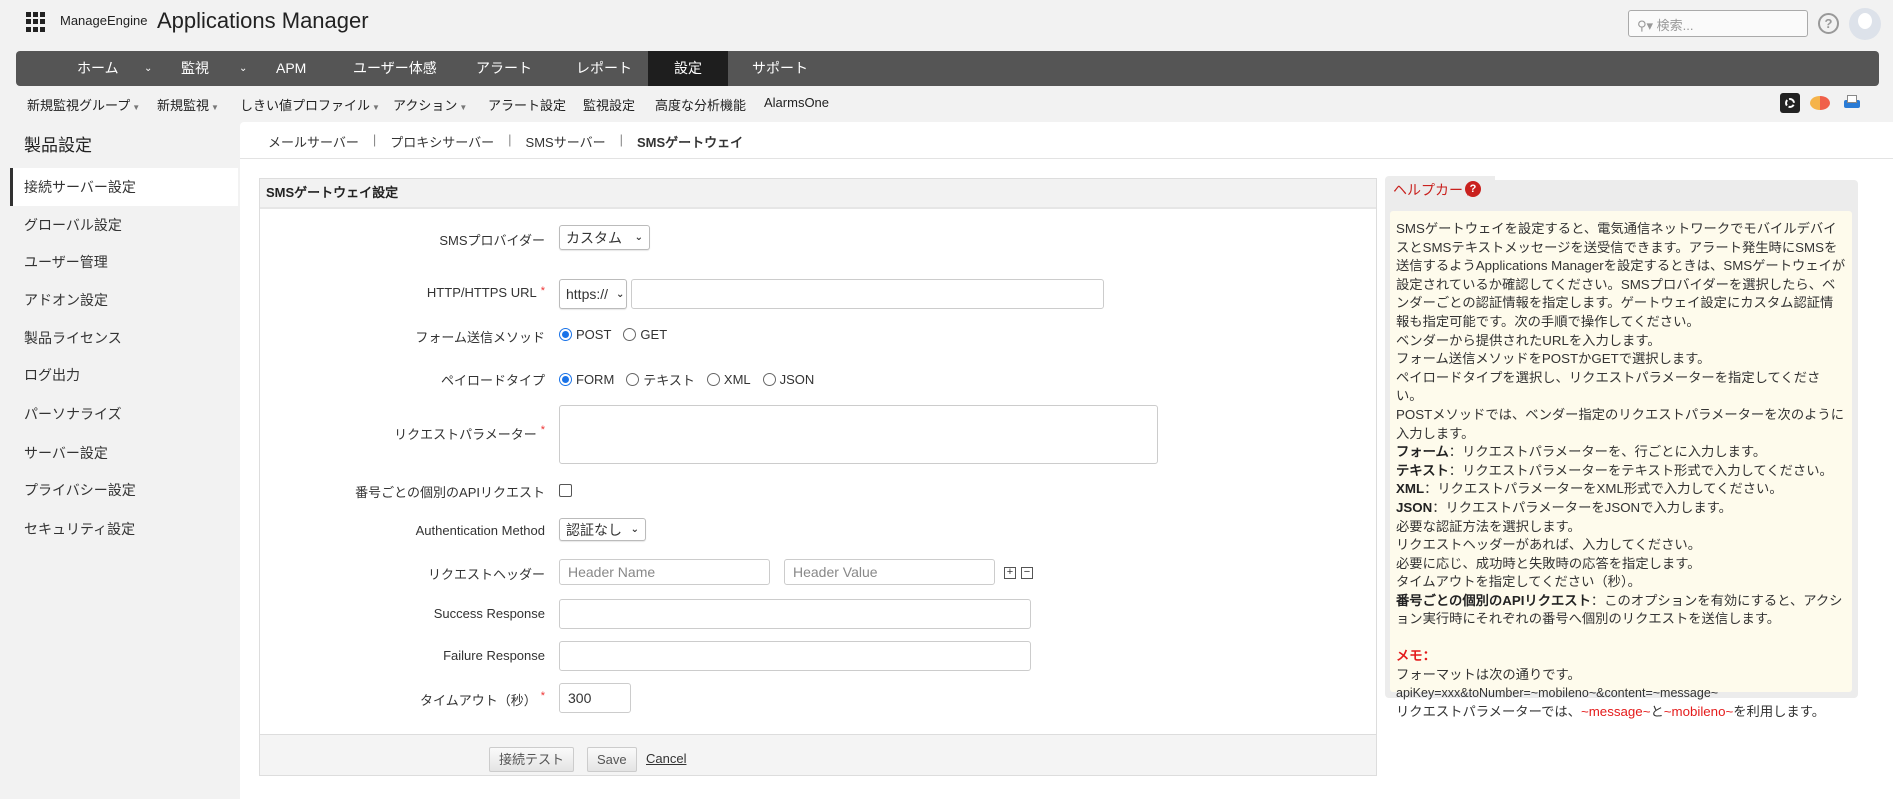 The width and height of the screenshot is (1893, 799). I want to click on timeout-input: 300, so click(595, 698).